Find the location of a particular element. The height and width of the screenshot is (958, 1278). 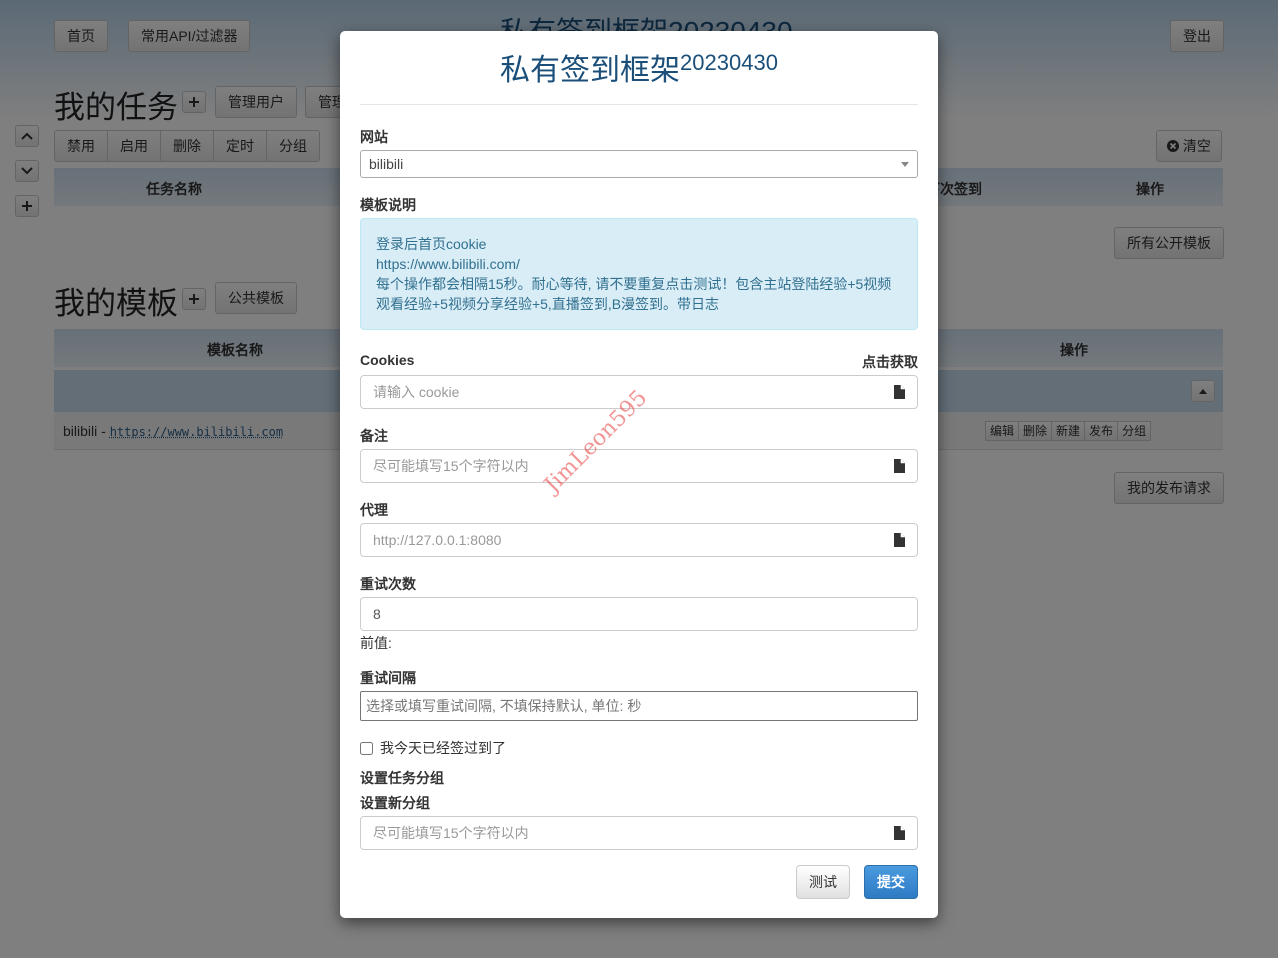

note-input is located at coordinates (622, 466).